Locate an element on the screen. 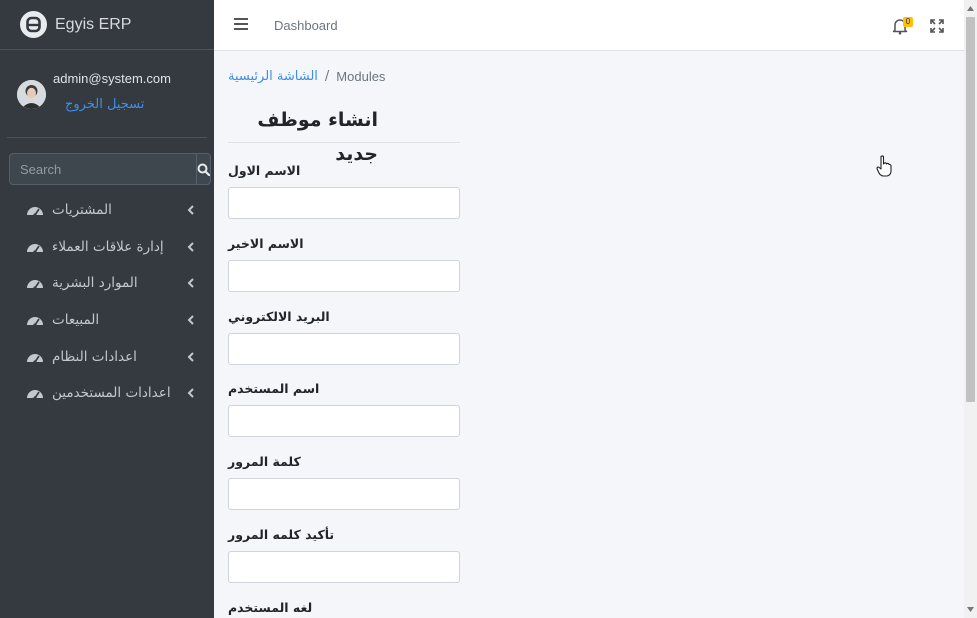 Image resolution: width=977 pixels, height=618 pixels. email-field is located at coordinates (344, 349).